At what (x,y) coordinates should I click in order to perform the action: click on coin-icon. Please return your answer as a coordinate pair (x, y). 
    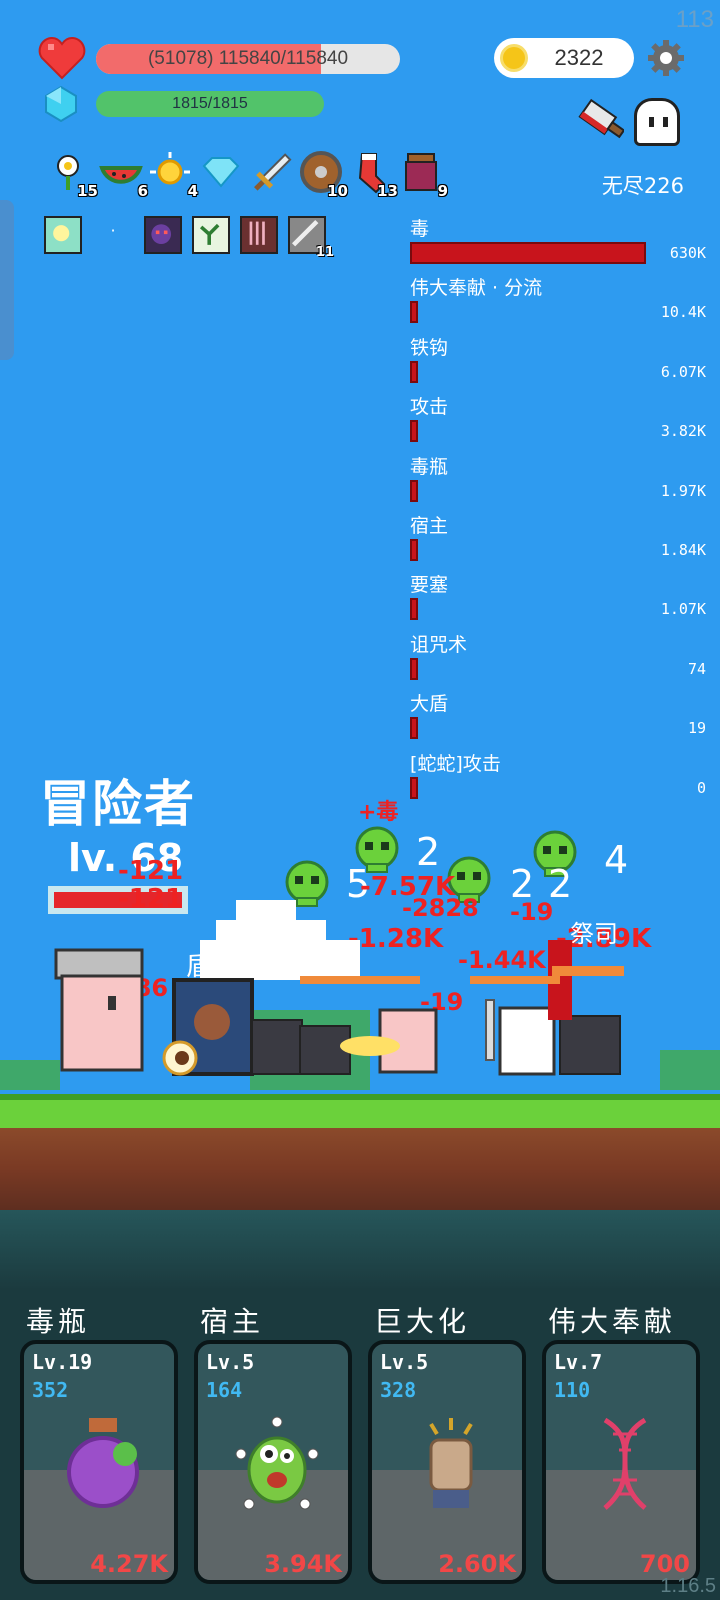
    Looking at the image, I should click on (514, 58).